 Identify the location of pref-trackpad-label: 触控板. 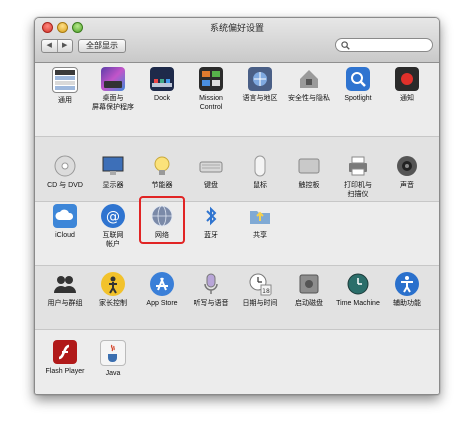
(309, 185).